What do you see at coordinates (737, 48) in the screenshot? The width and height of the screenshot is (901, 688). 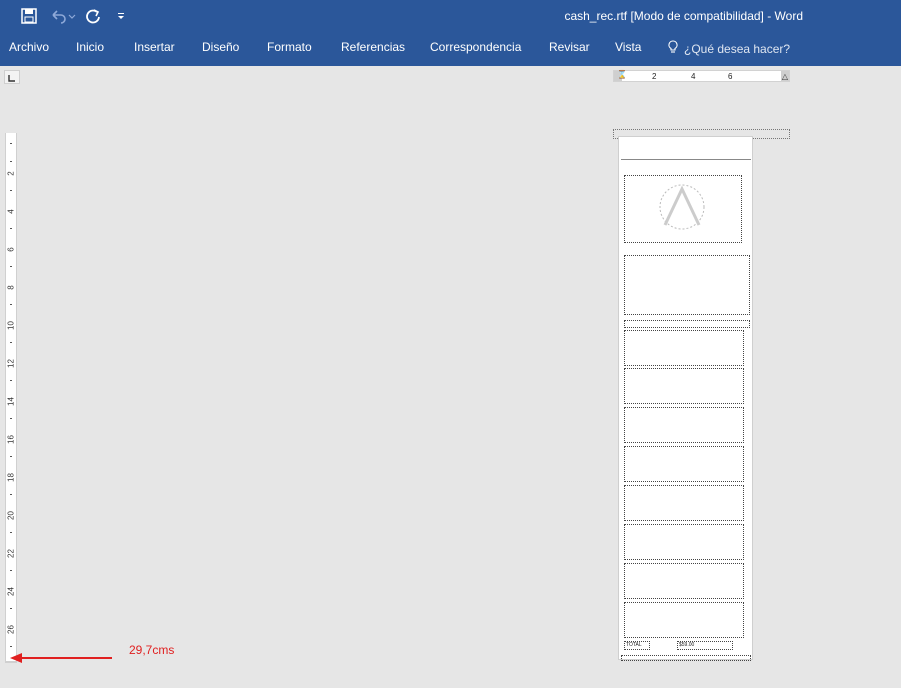 I see `tell-me-text: ¿Qué desea hacer?` at bounding box center [737, 48].